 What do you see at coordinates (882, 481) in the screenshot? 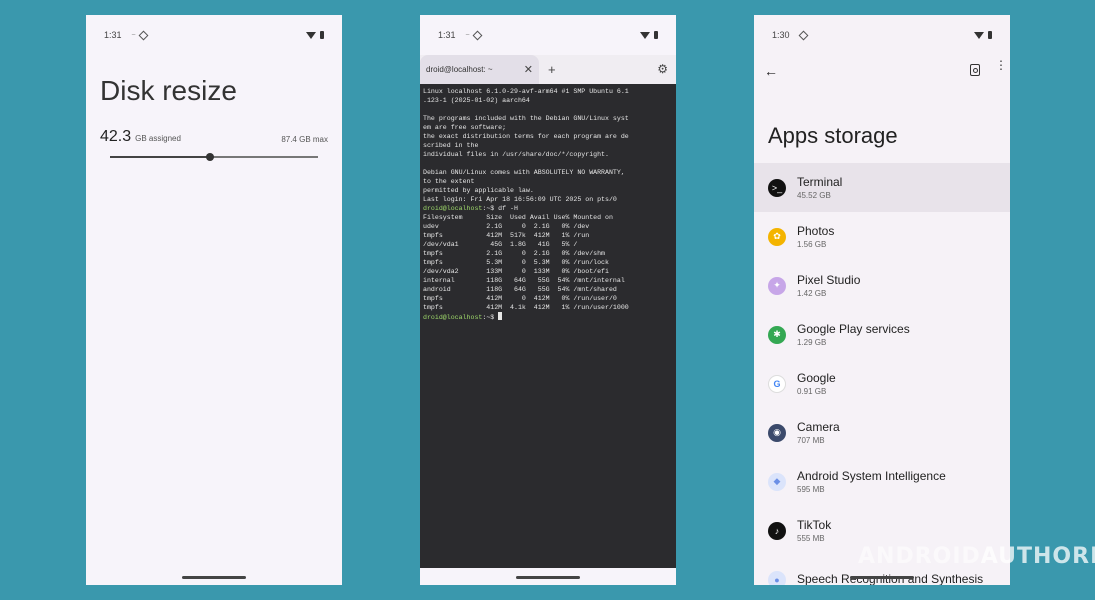
I see `app-list-item: ◆ Android System Intelligence 595 MB` at bounding box center [882, 481].